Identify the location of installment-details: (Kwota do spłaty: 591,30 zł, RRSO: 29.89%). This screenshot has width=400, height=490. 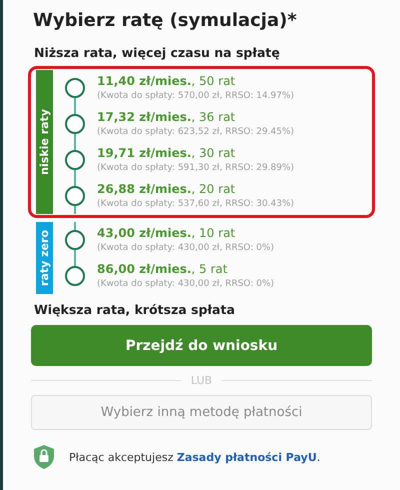
(195, 167).